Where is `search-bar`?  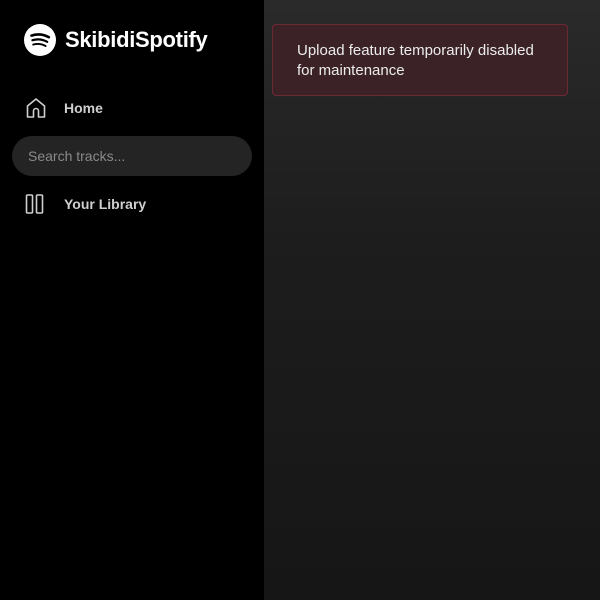
search-bar is located at coordinates (132, 156).